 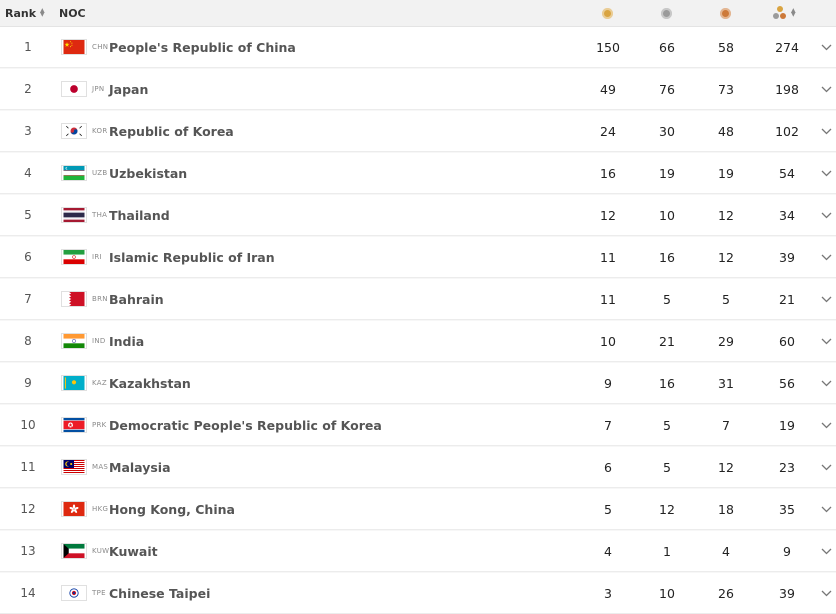 I want to click on total-count: 23, so click(x=787, y=467).